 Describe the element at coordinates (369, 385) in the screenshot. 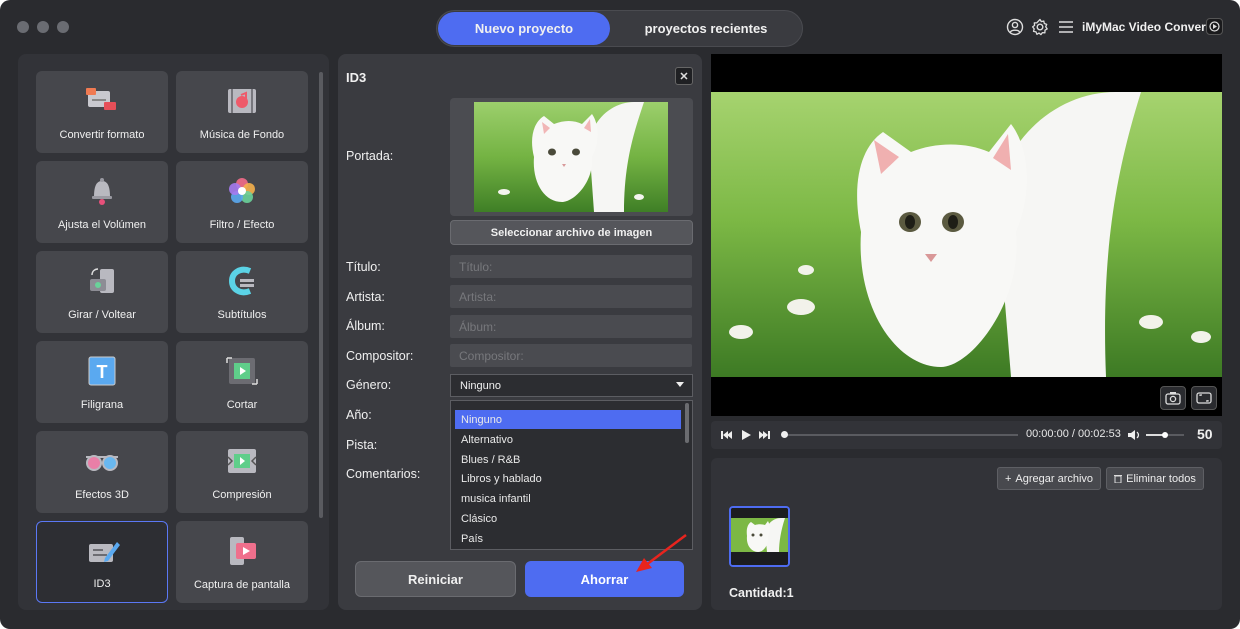

I see `genre-label: Género:` at that location.